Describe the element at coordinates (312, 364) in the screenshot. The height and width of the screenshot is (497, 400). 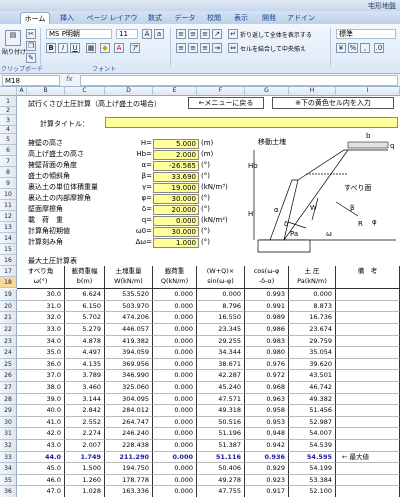
I see `table-cell: 39.620` at that location.